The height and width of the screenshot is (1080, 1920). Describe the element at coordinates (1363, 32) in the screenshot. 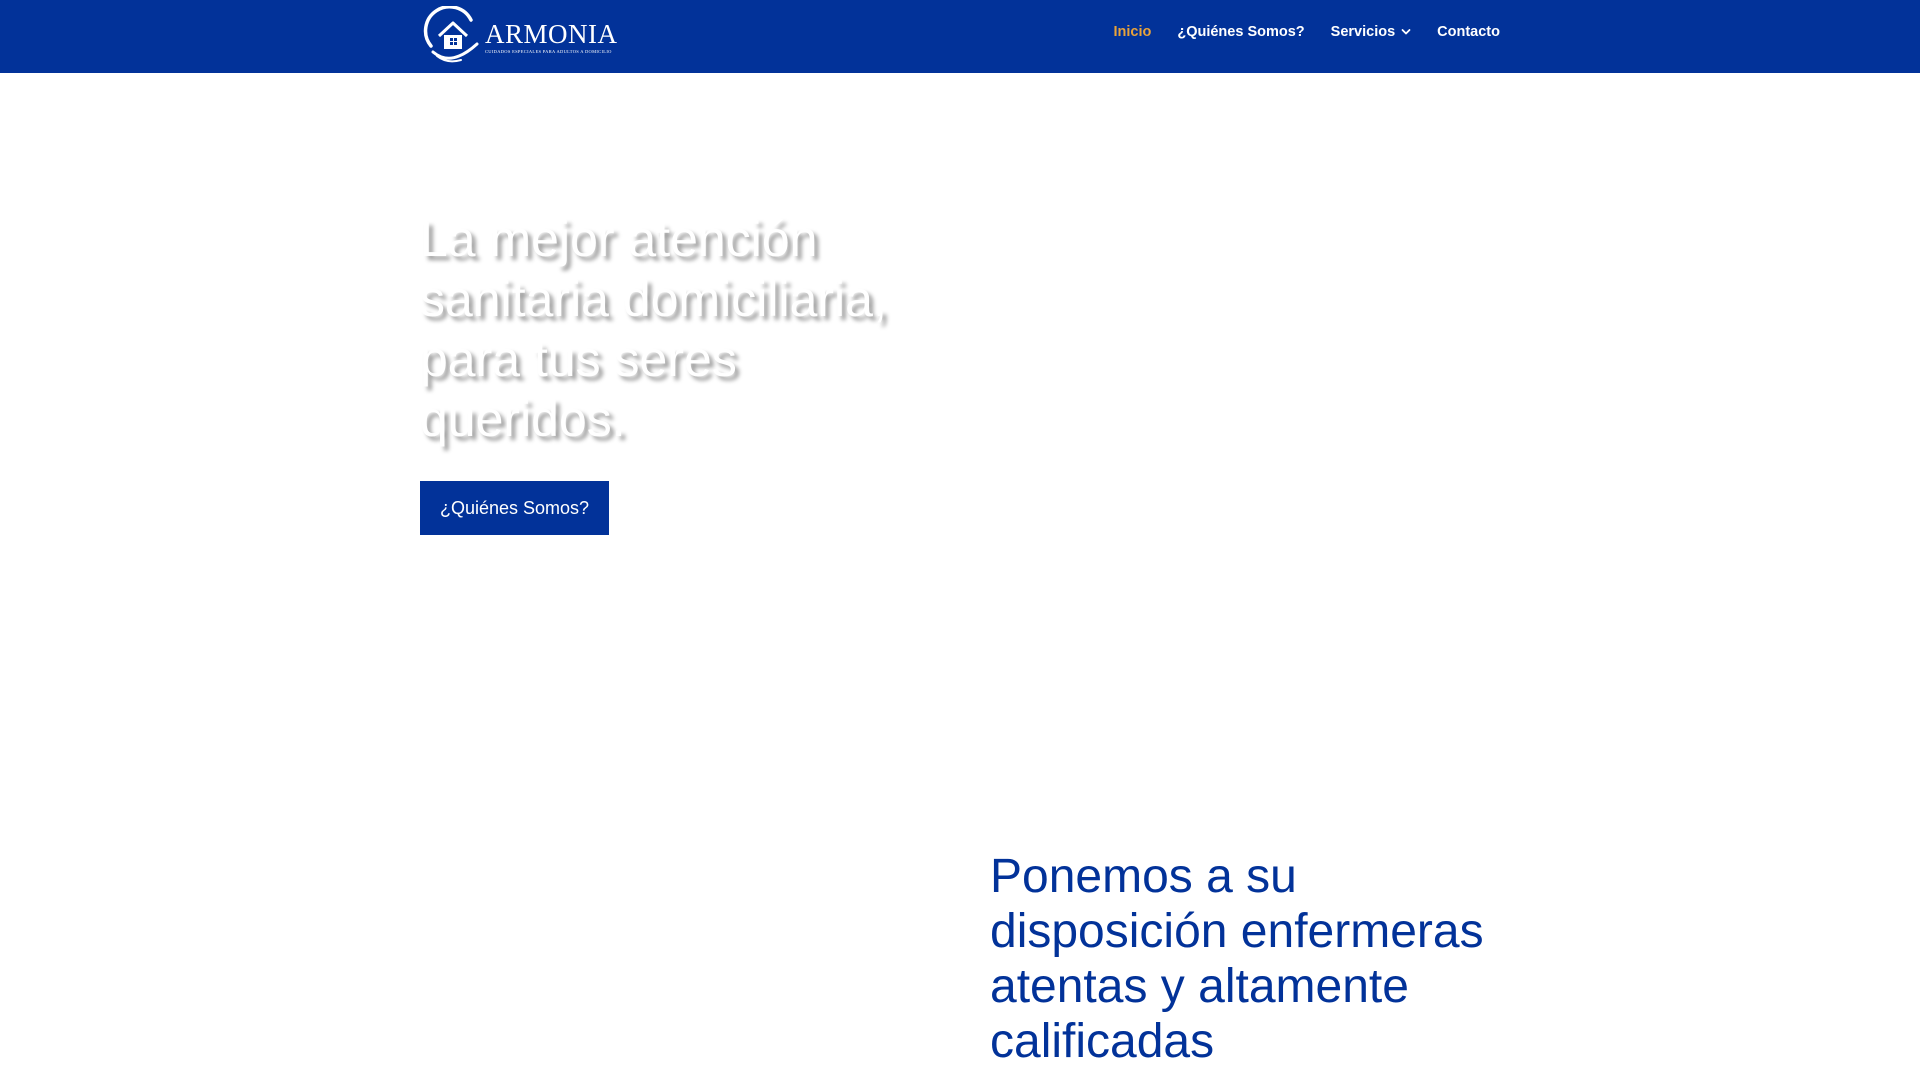

I see `nav-item-label: Servicios` at that location.